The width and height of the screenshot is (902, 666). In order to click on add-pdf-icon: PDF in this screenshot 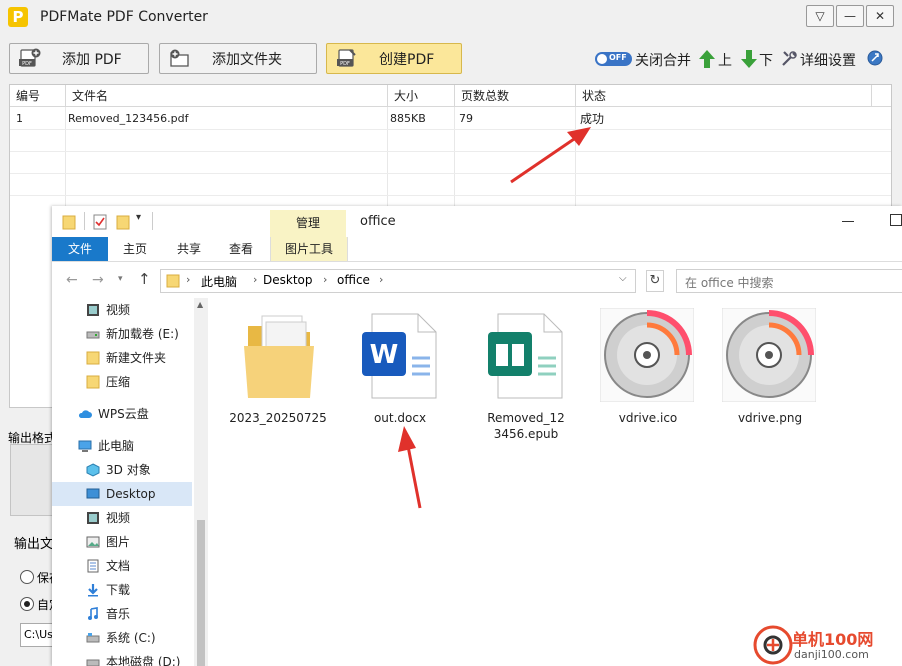, I will do `click(30, 57)`.